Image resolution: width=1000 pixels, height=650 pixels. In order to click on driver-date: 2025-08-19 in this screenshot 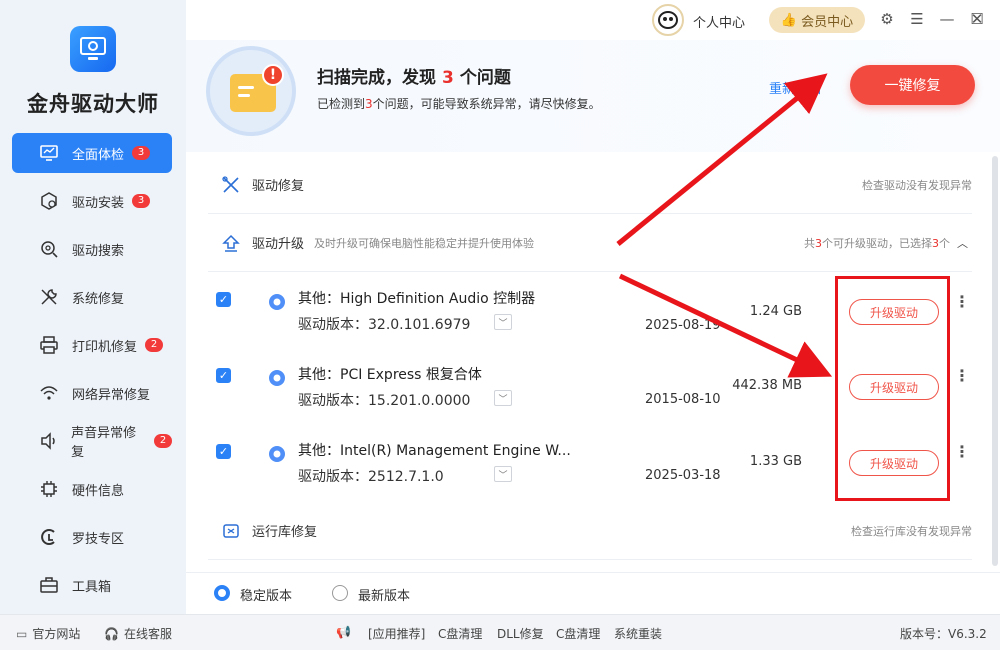, I will do `click(683, 325)`.